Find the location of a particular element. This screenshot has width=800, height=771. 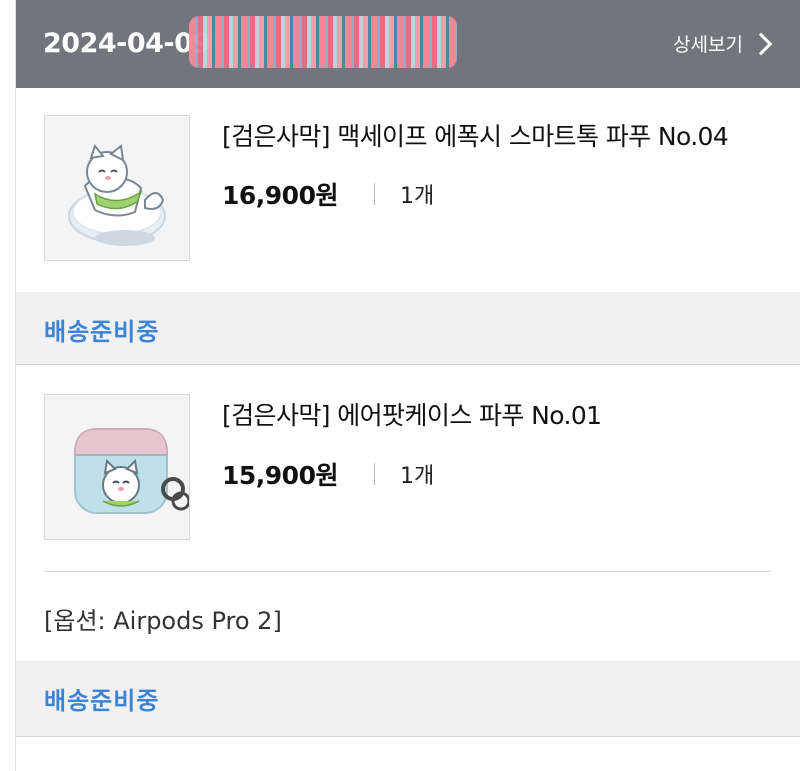

order-date: 2024-04-09 is located at coordinates (127, 43).